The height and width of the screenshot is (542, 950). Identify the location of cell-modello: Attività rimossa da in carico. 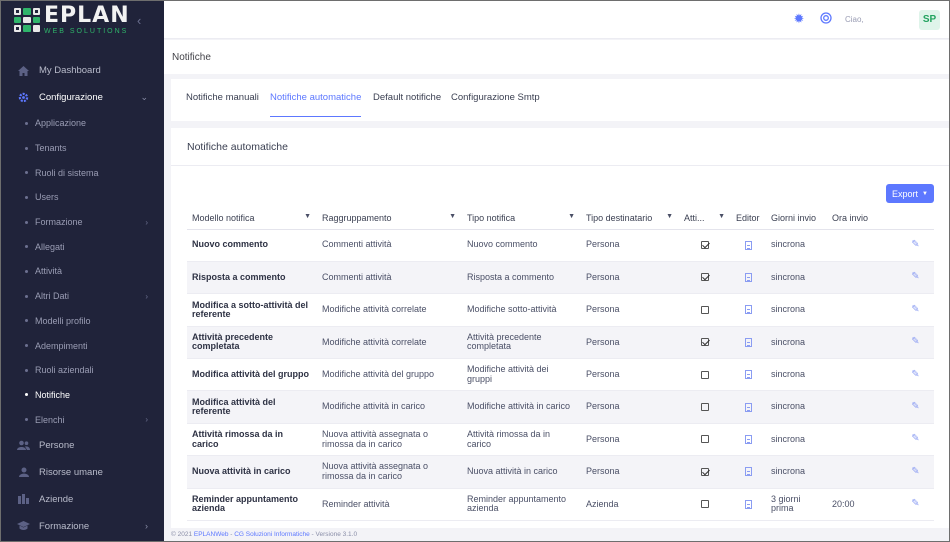
(252, 440).